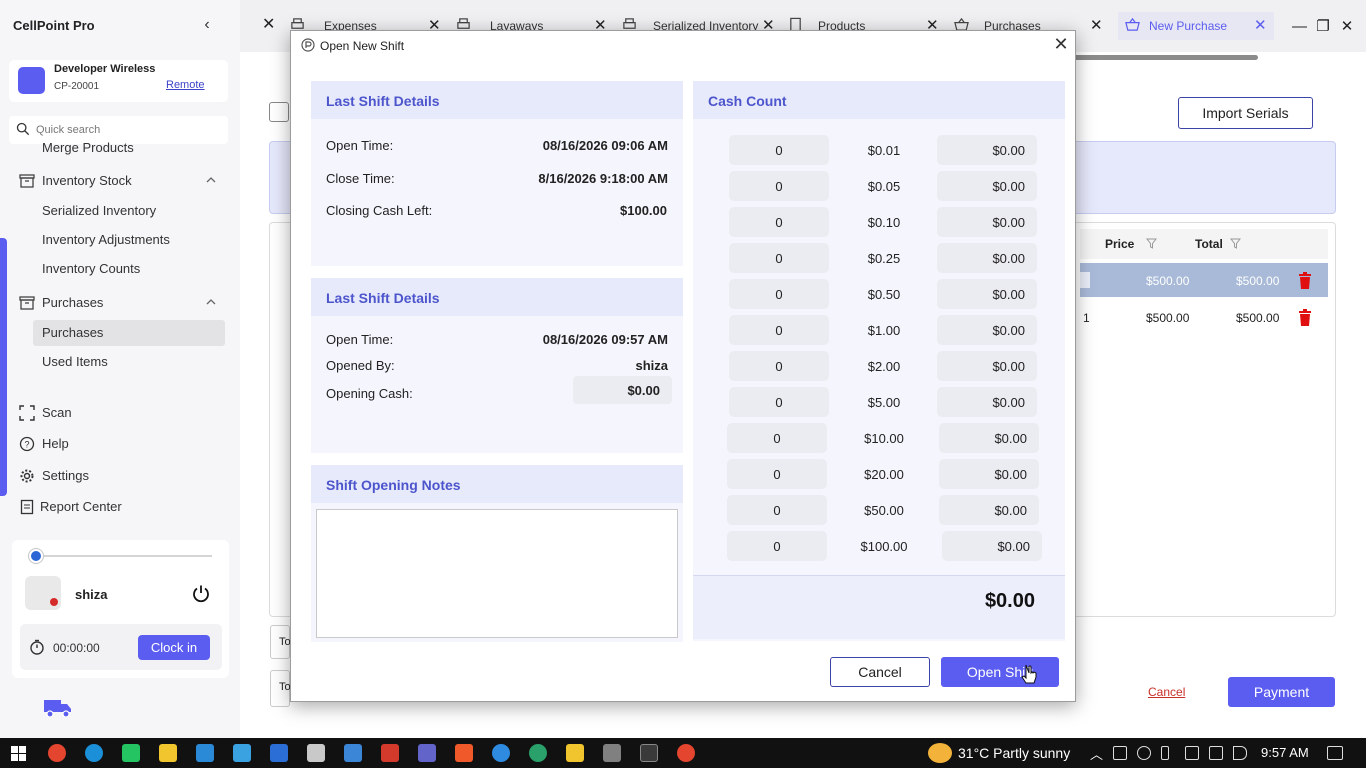 The height and width of the screenshot is (768, 1366). I want to click on network-icon, so click(1192, 753).